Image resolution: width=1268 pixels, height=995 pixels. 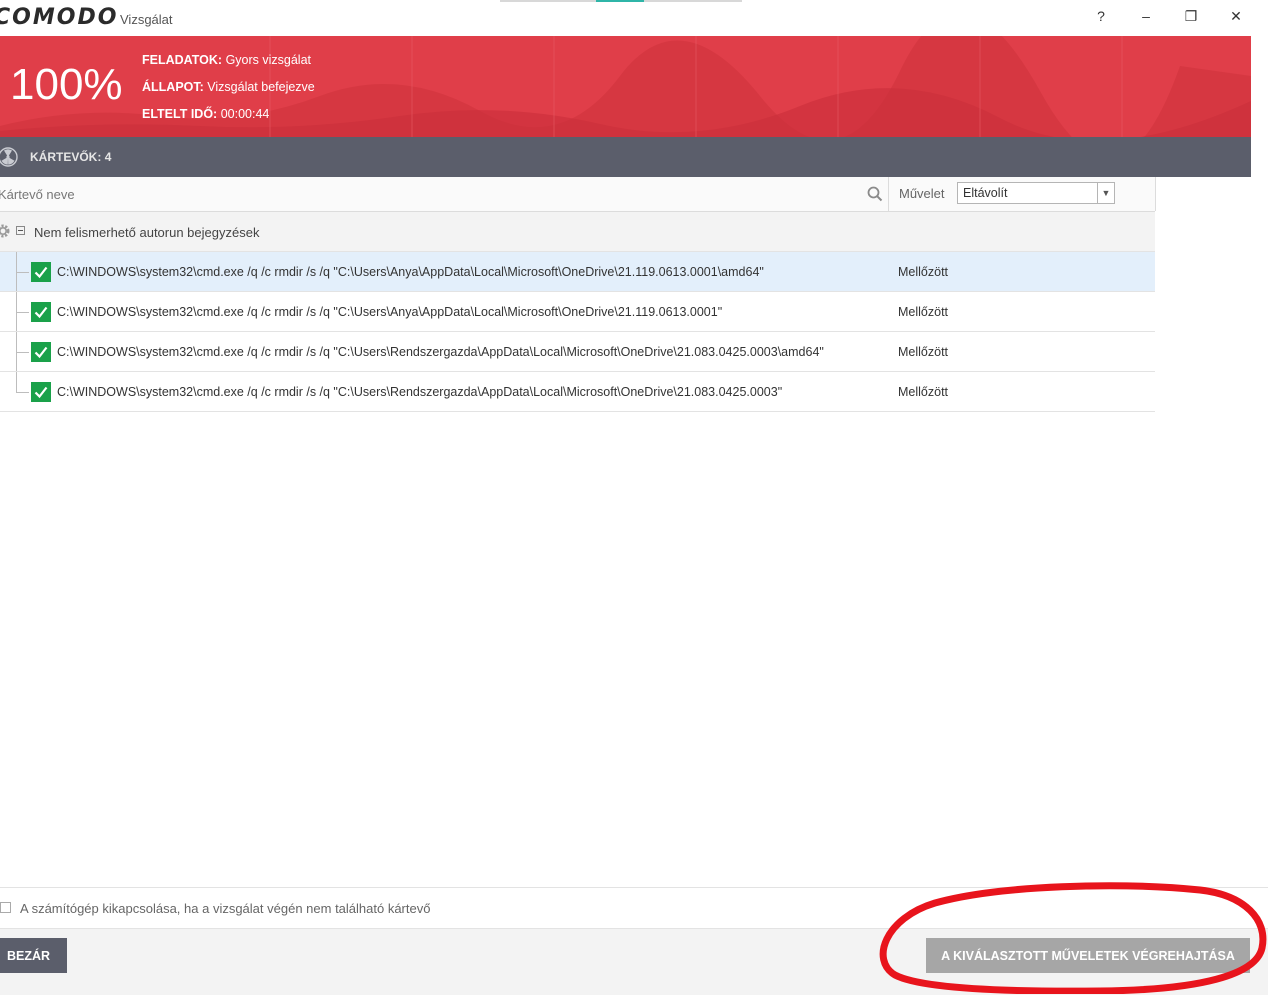 I want to click on shutdown-checkbox, so click(x=5, y=907).